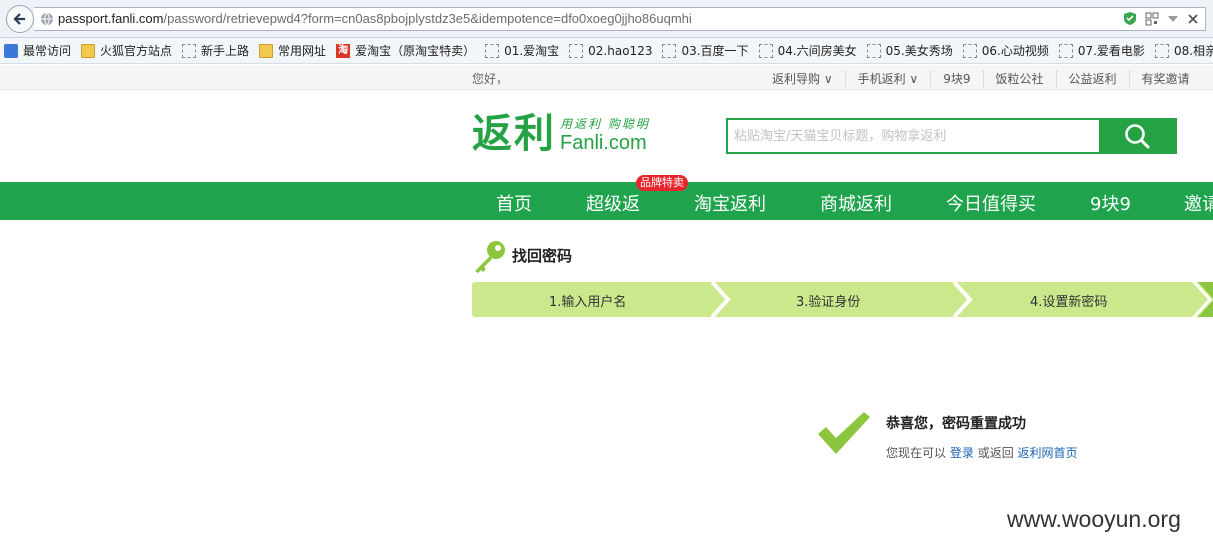 This screenshot has height=549, width=1213. Describe the element at coordinates (914, 136) in the screenshot. I see `search-input` at that location.